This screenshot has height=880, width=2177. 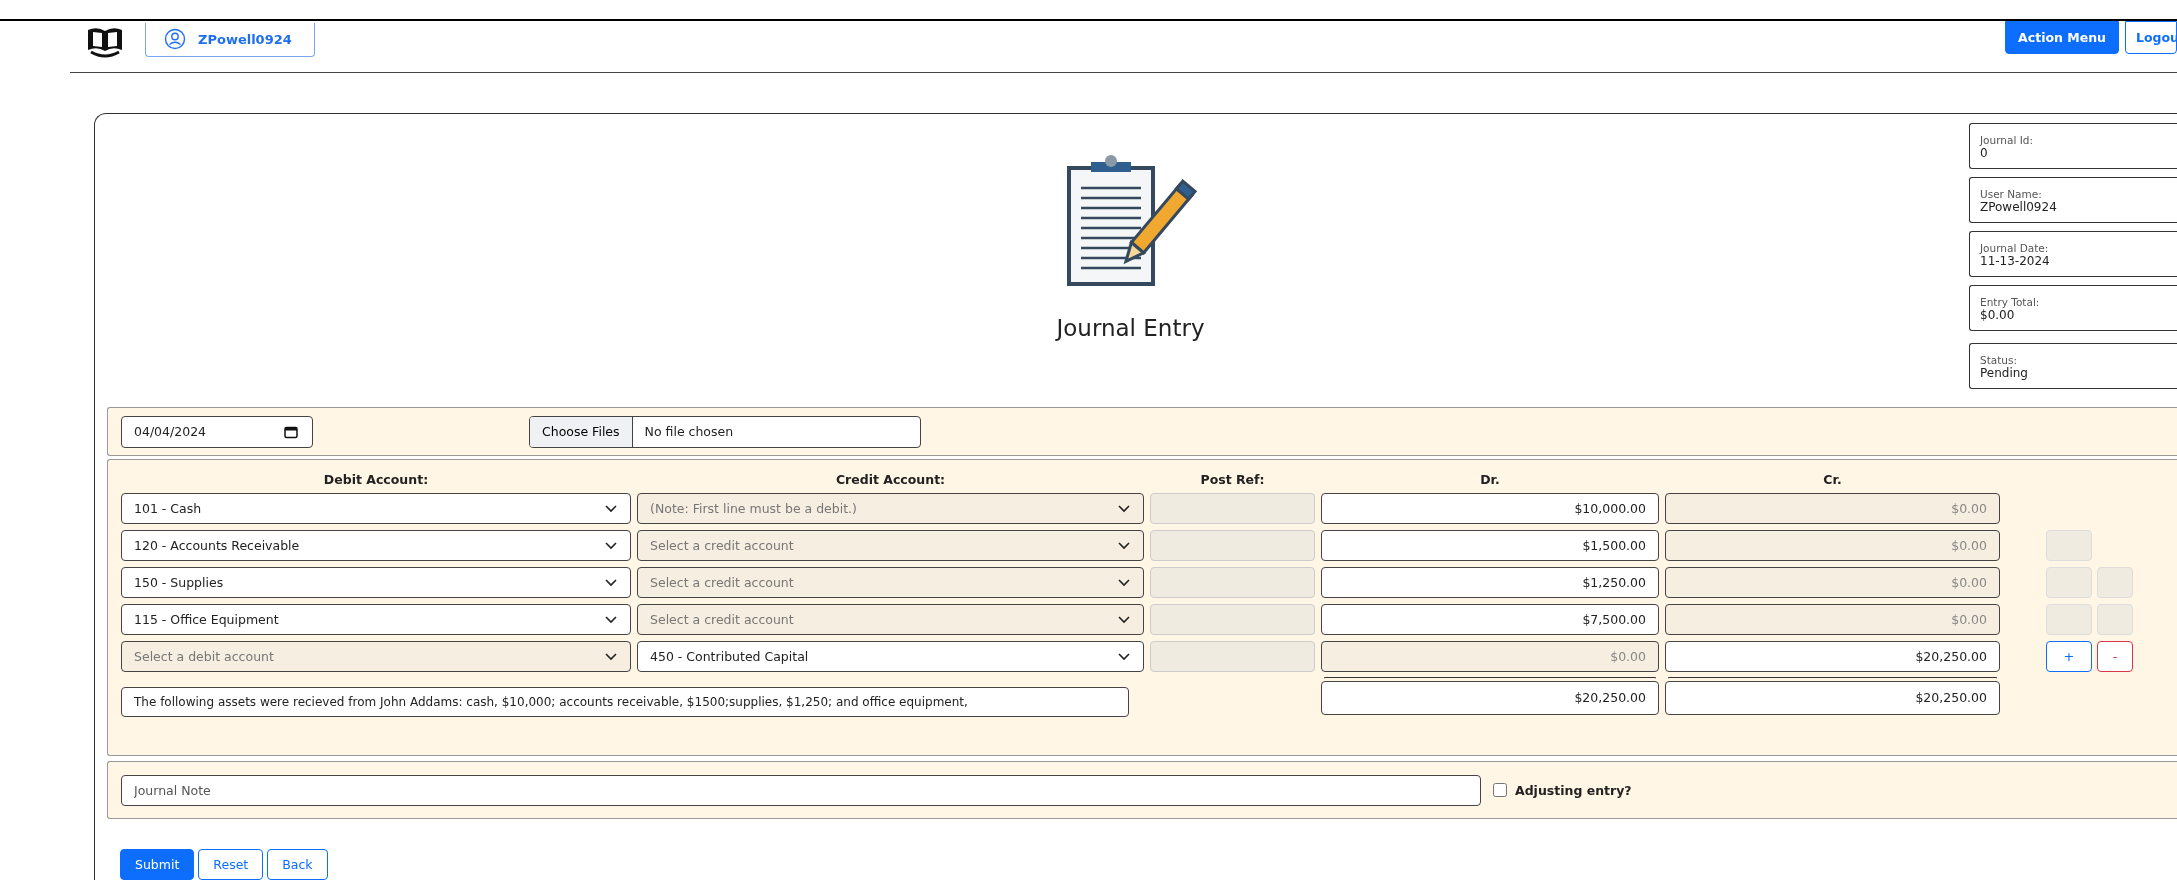 I want to click on info-label: Journal Id:, so click(x=2007, y=140).